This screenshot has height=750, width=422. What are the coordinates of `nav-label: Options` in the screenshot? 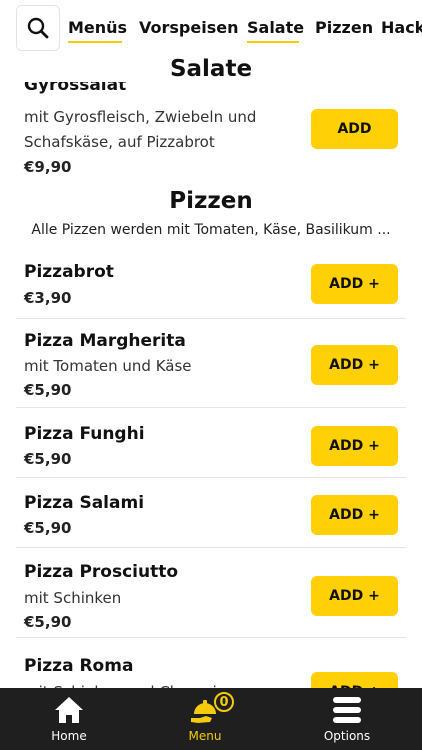 It's located at (347, 736).